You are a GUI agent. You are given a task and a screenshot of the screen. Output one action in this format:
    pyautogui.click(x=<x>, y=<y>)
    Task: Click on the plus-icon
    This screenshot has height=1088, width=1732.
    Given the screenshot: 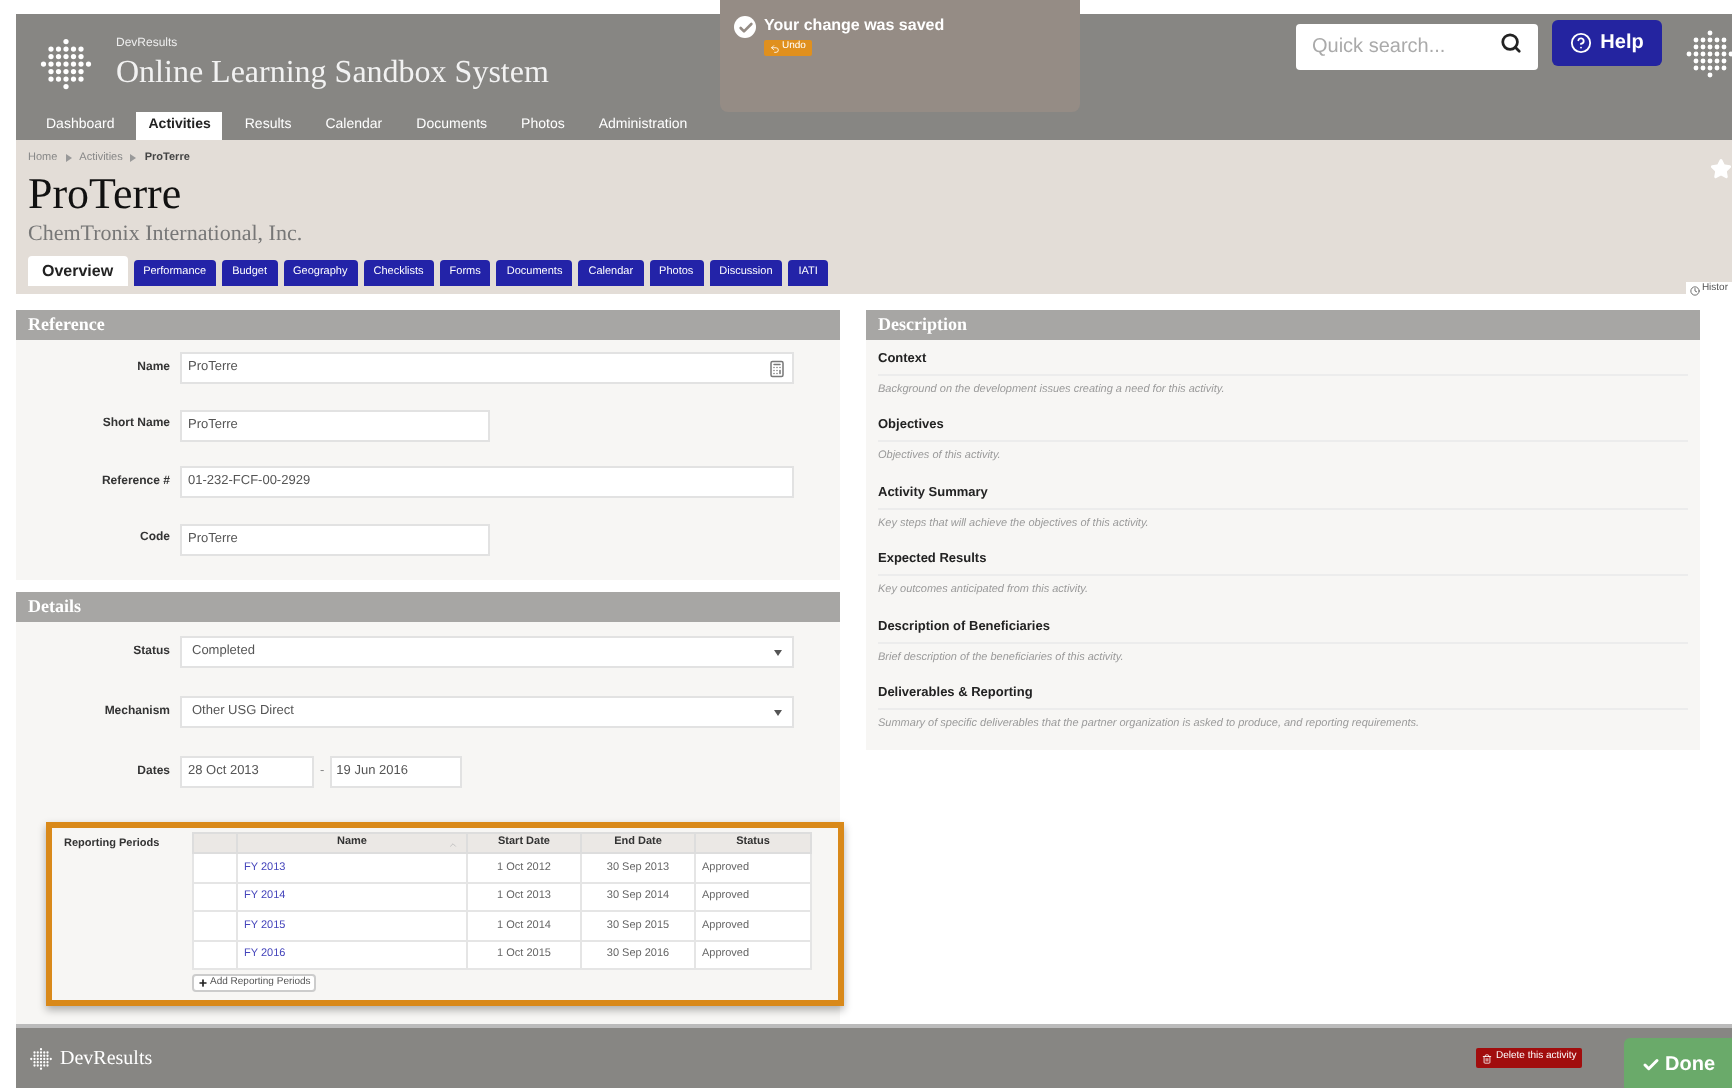 What is the action you would take?
    pyautogui.click(x=203, y=983)
    